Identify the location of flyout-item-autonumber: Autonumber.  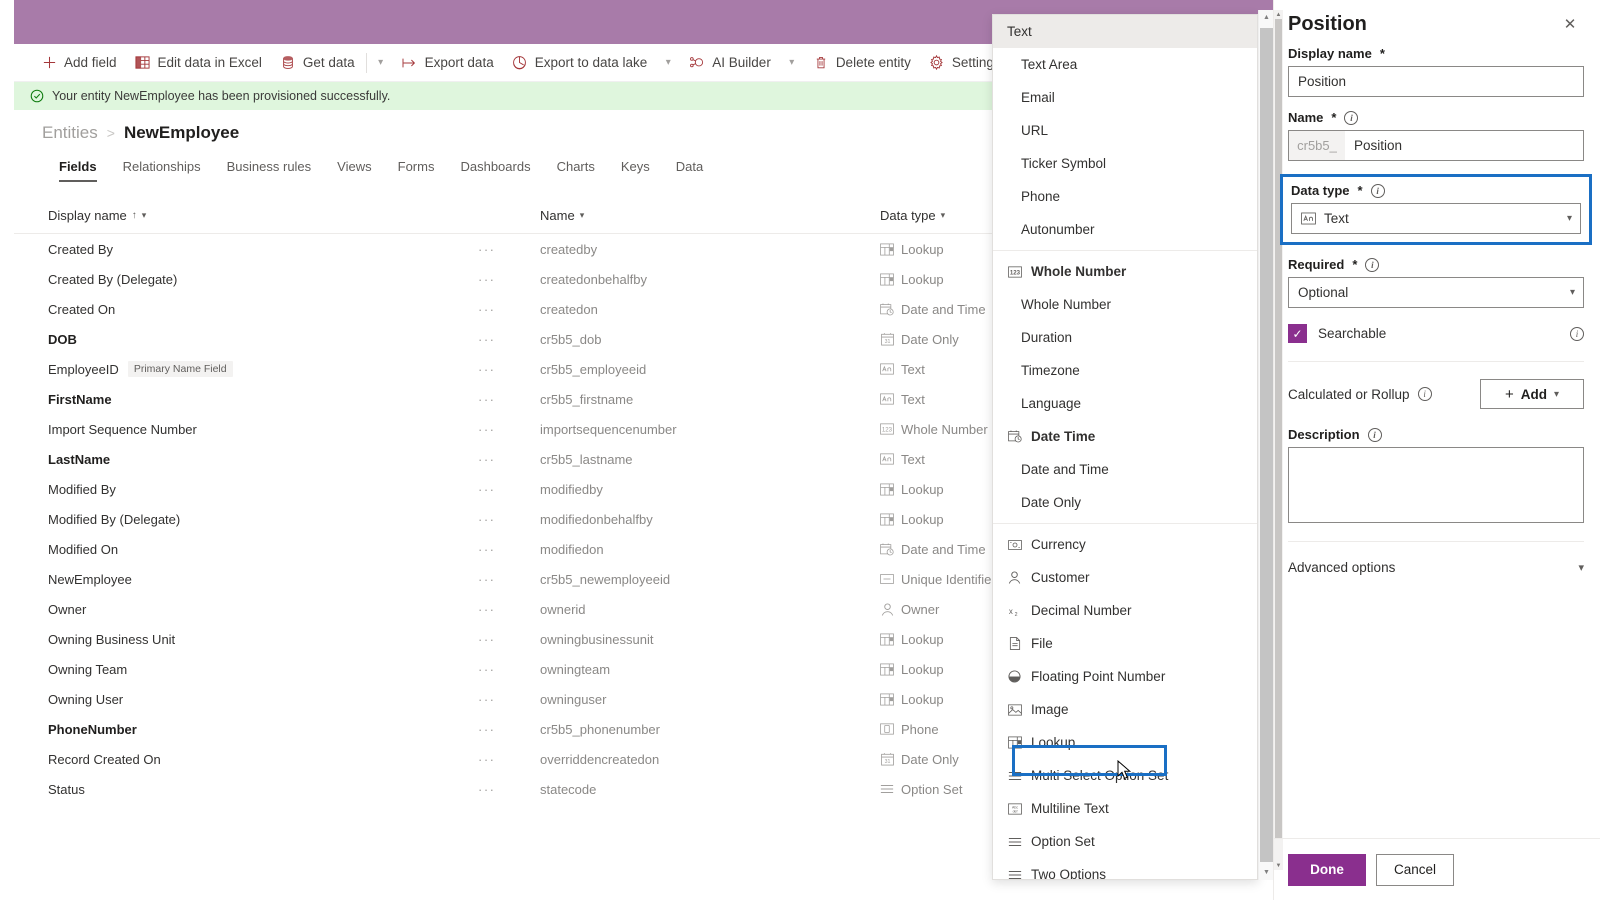
(1125, 229).